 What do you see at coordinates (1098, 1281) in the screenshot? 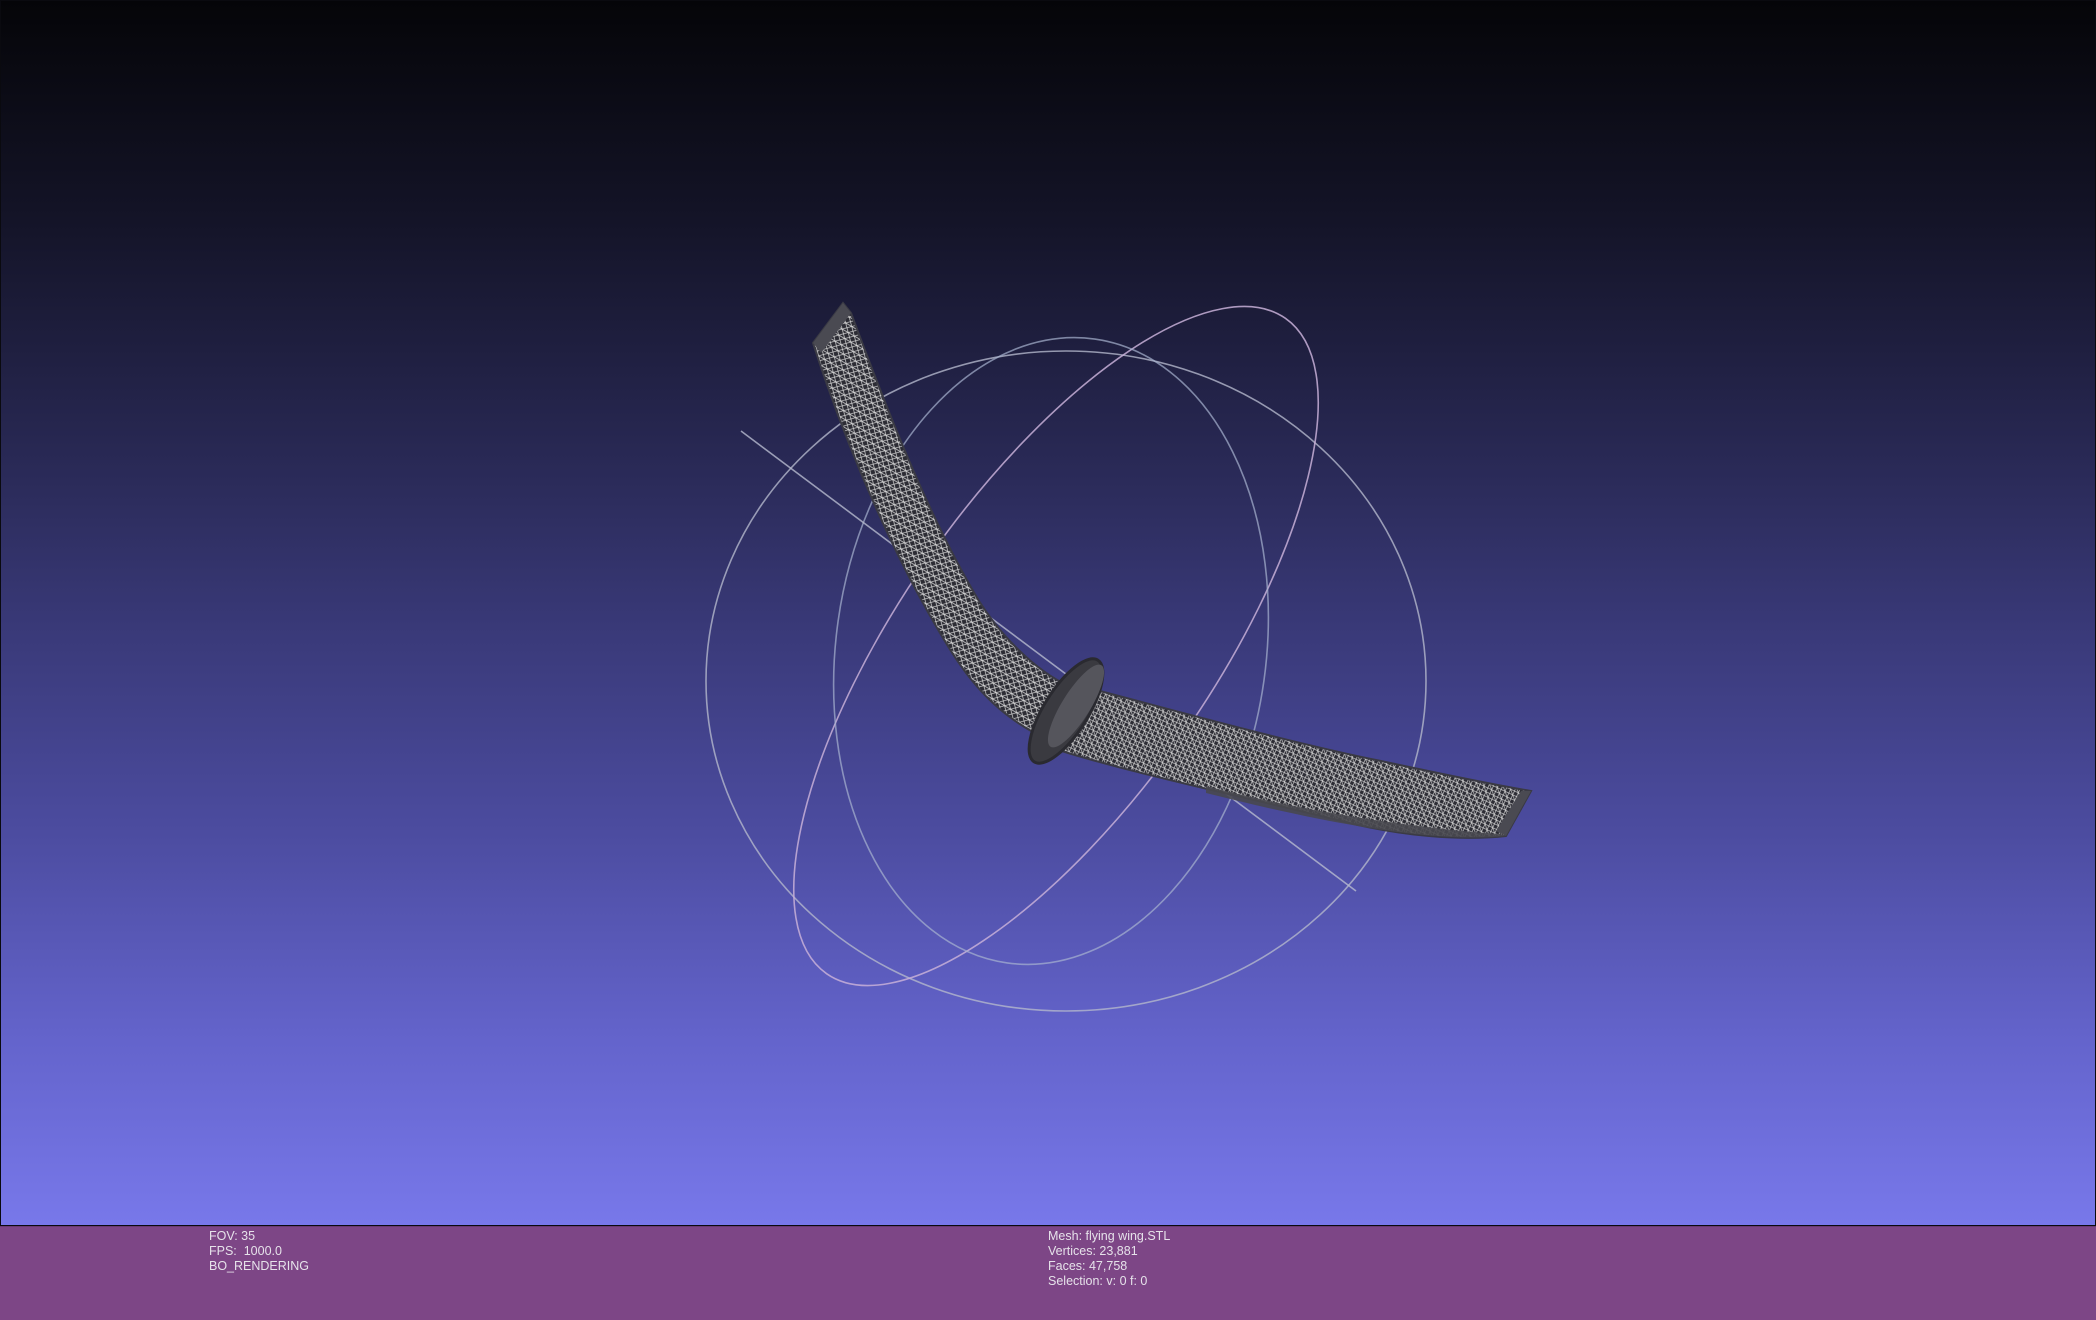
I see `selection-label: Selection: v: 0 f: 0` at bounding box center [1098, 1281].